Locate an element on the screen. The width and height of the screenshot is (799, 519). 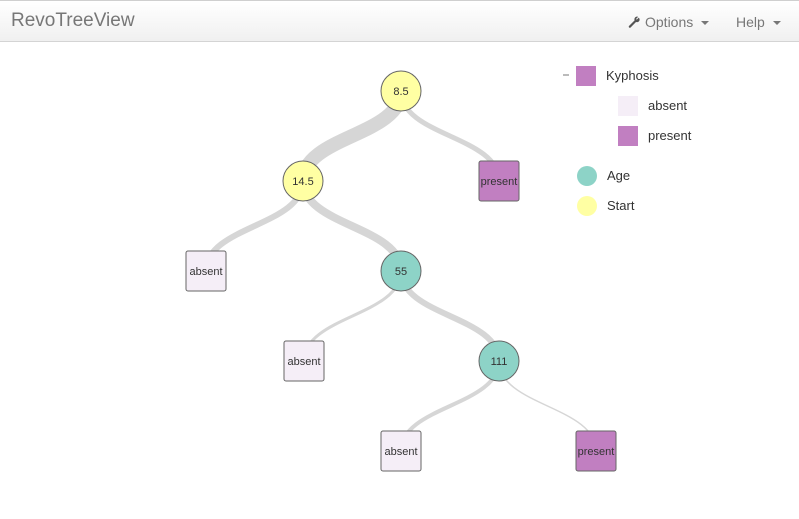
options-menu-button: Options is located at coordinates (669, 22).